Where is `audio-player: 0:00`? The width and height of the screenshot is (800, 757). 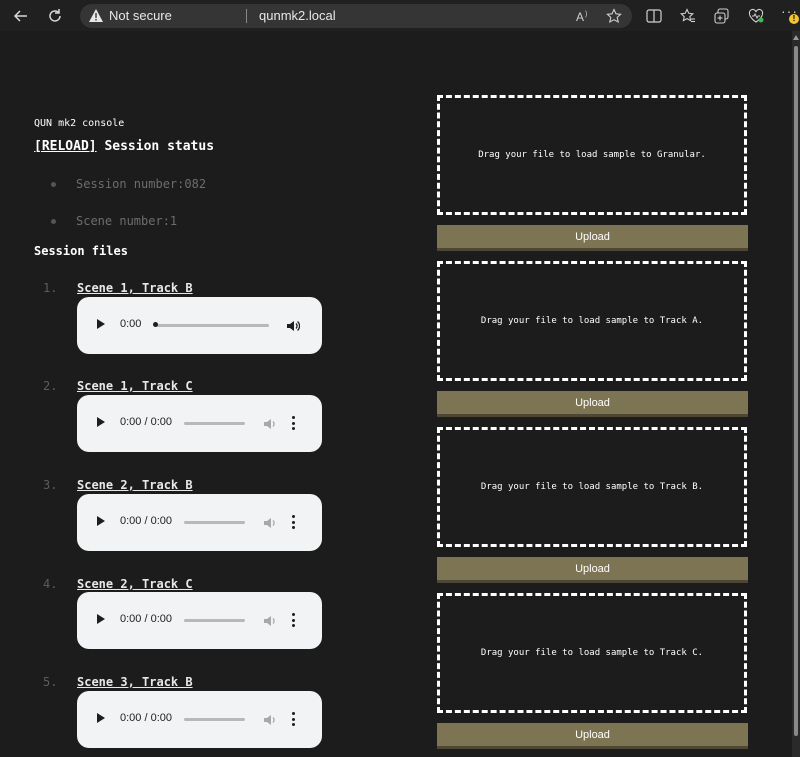
audio-player: 0:00 is located at coordinates (199, 325).